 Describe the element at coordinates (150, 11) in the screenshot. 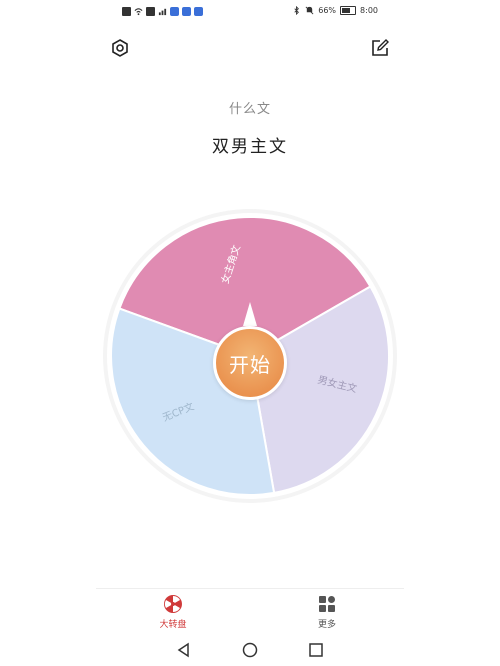

I see `sim-icon` at that location.